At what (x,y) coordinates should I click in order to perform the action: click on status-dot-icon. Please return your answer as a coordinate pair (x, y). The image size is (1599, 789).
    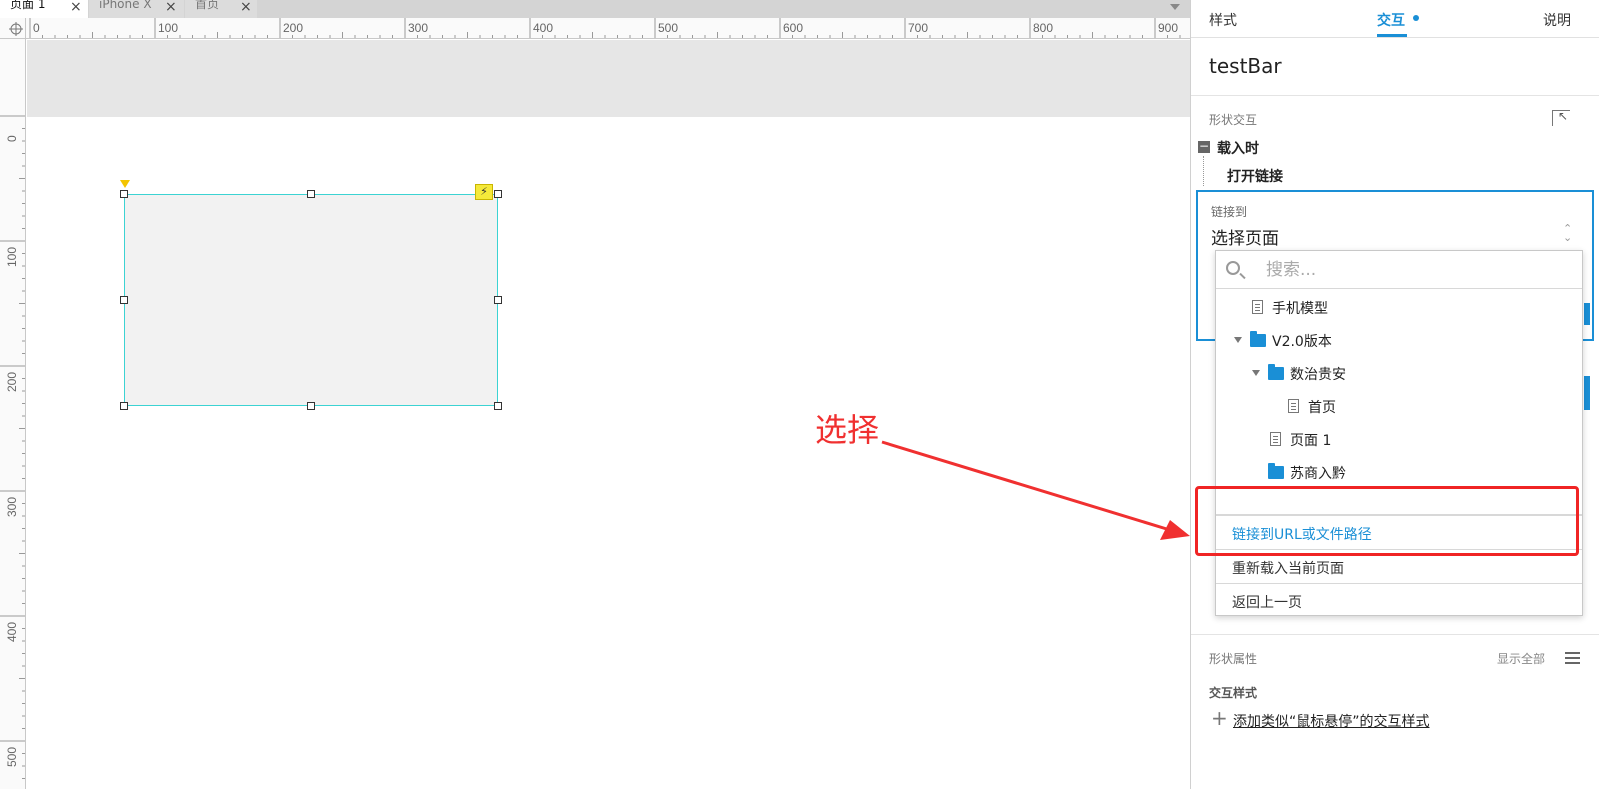
    Looking at the image, I should click on (1416, 18).